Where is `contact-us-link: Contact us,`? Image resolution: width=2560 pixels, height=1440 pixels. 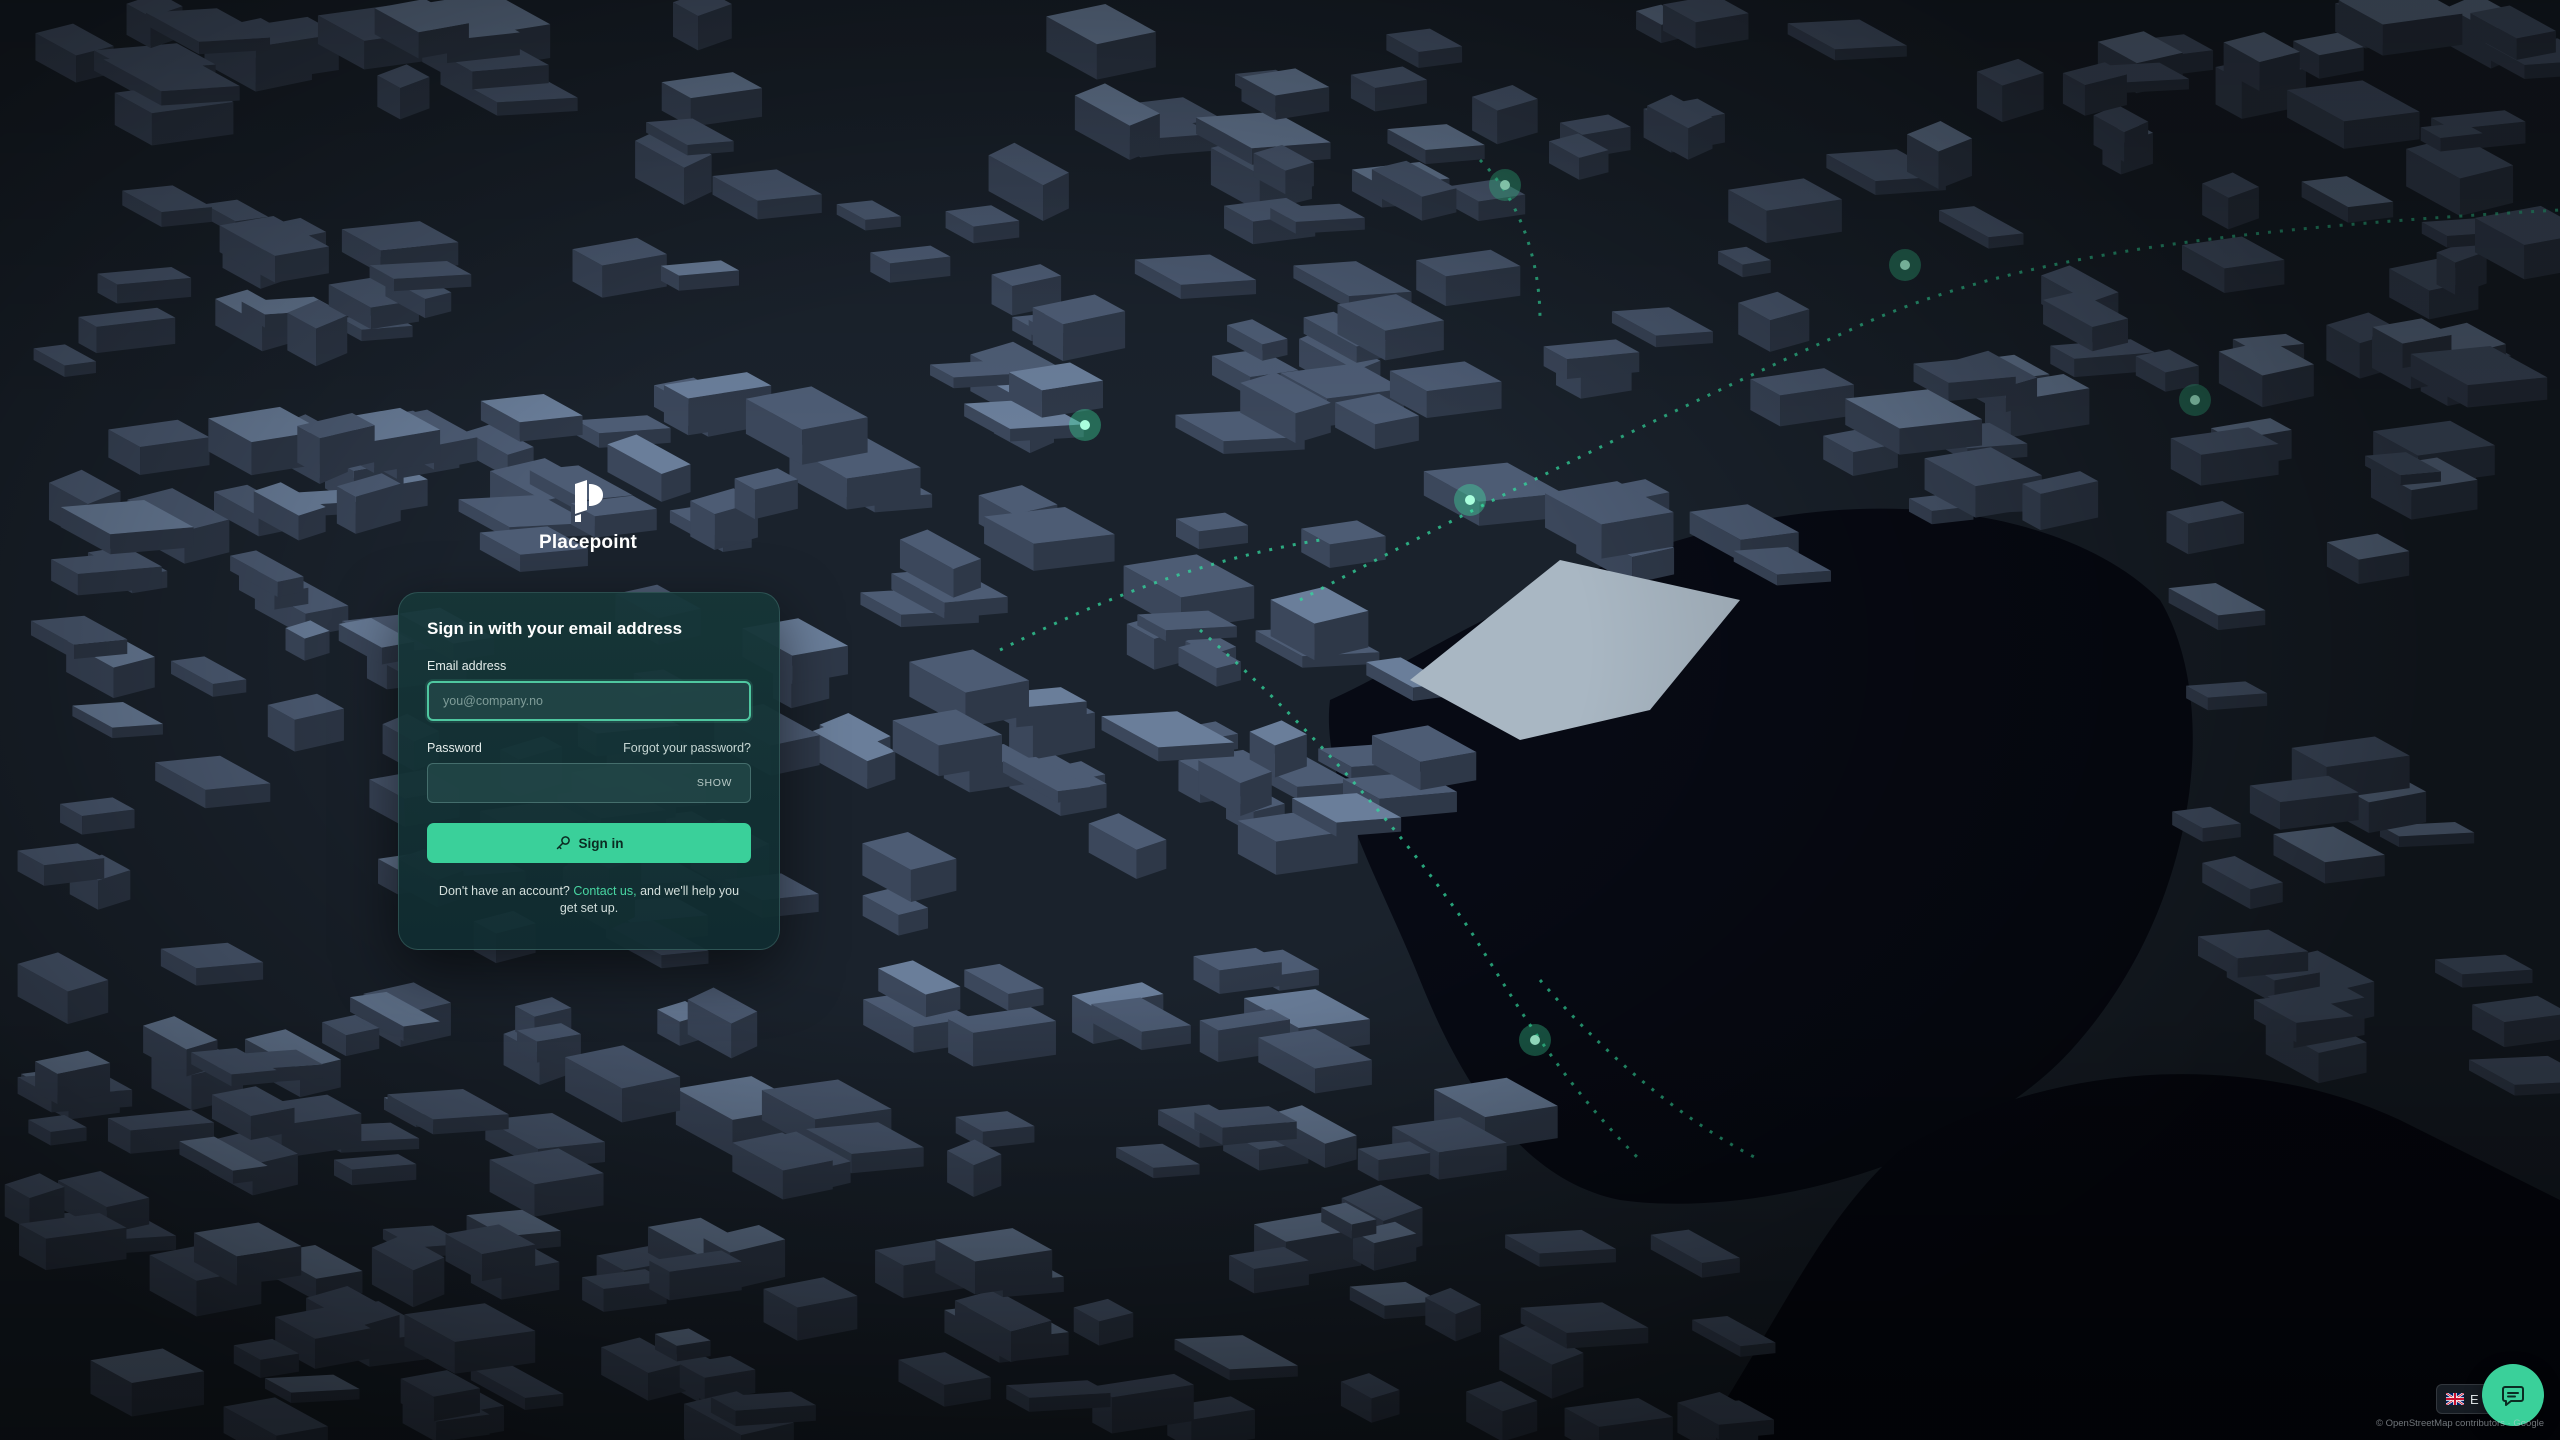 contact-us-link: Contact us, is located at coordinates (604, 891).